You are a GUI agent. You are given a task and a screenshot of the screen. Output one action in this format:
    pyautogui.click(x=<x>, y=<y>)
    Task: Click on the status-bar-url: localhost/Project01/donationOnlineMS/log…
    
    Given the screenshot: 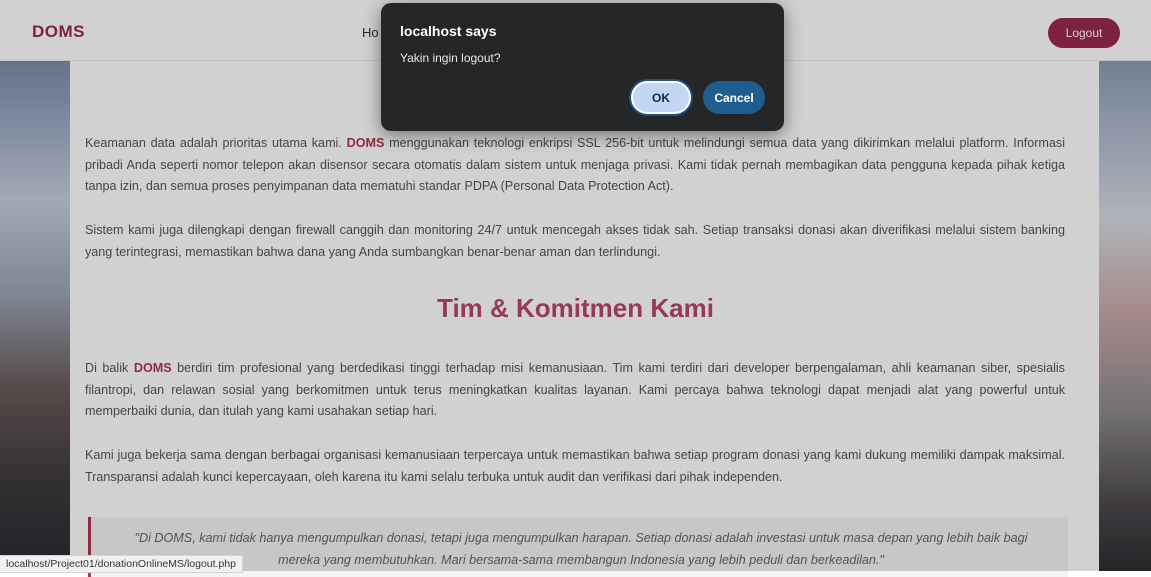 What is the action you would take?
    pyautogui.click(x=121, y=564)
    